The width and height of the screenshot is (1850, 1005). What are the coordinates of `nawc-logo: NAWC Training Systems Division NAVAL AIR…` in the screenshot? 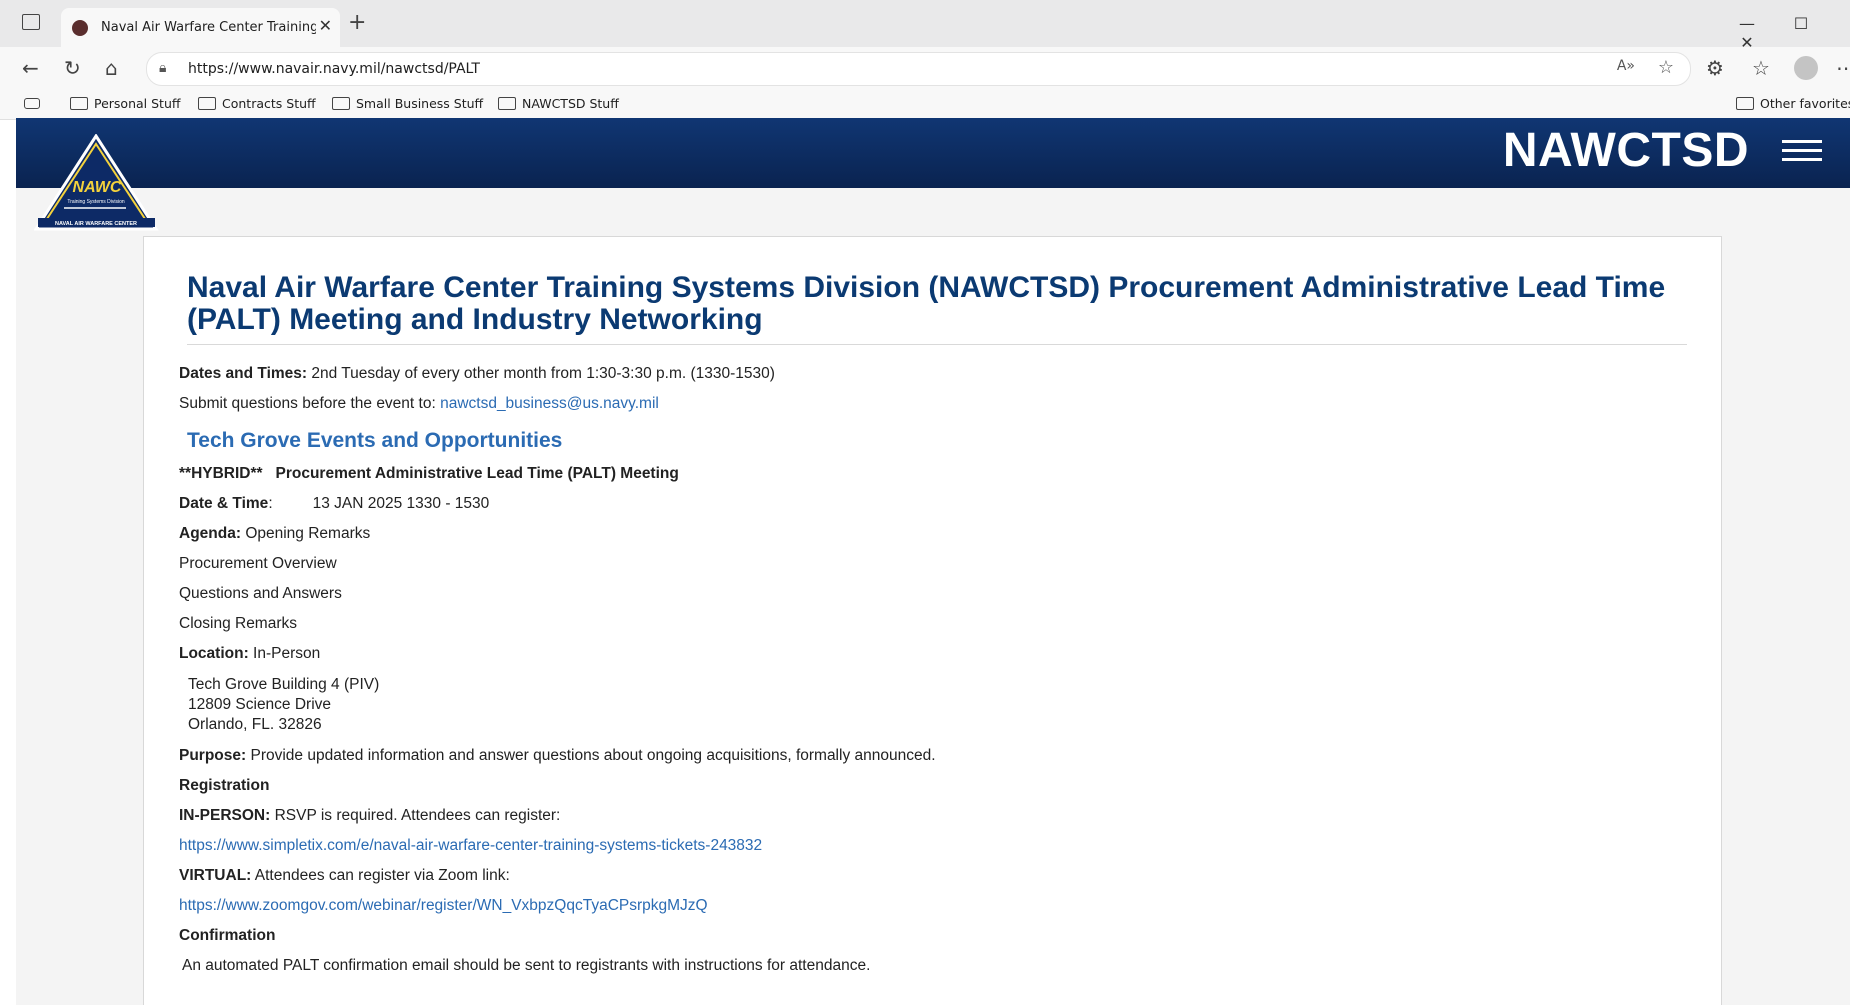 It's located at (96, 183).